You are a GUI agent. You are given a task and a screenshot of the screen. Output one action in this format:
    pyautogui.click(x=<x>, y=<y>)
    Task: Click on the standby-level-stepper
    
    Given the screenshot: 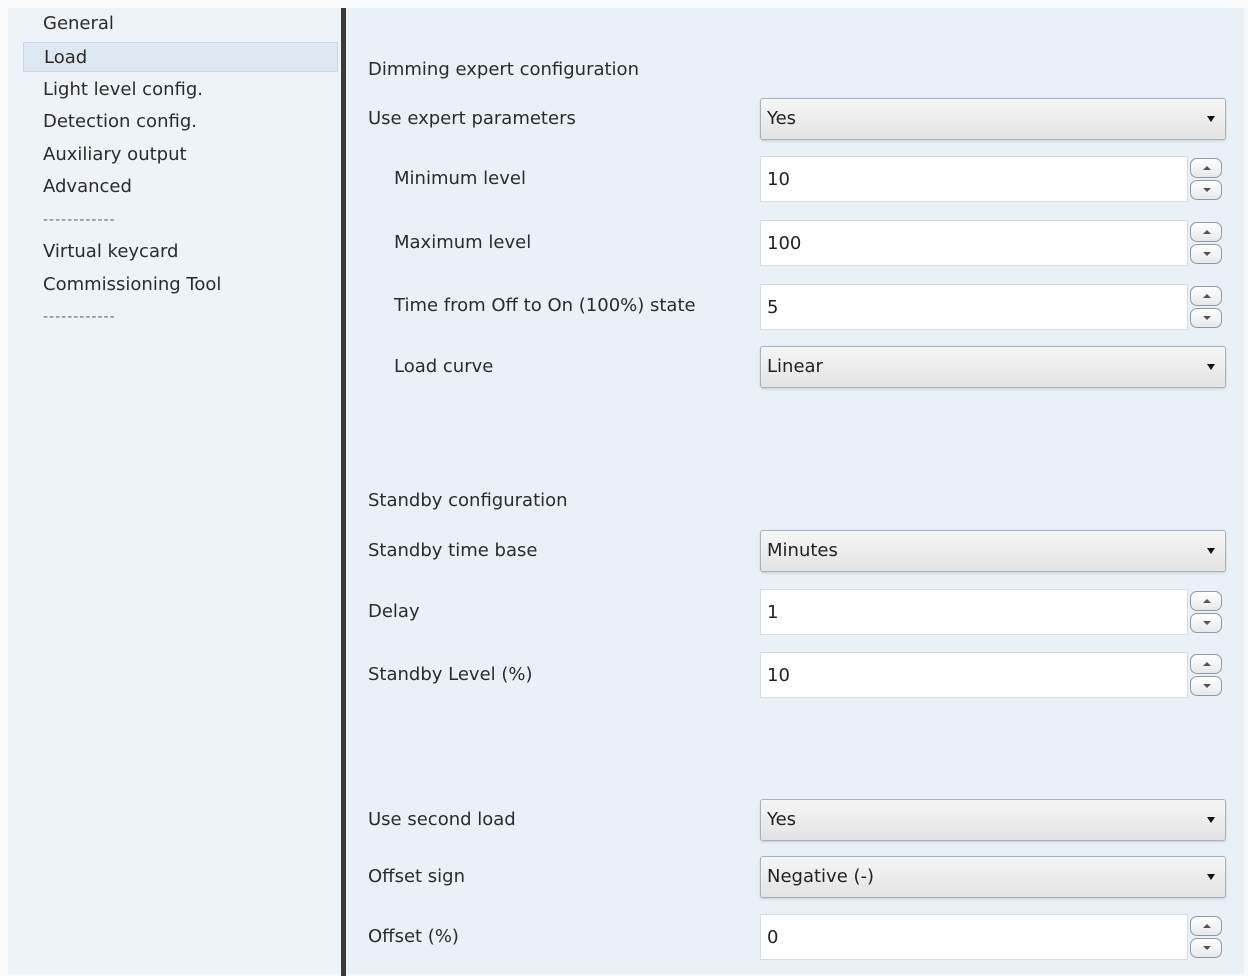 What is the action you would take?
    pyautogui.click(x=1207, y=676)
    